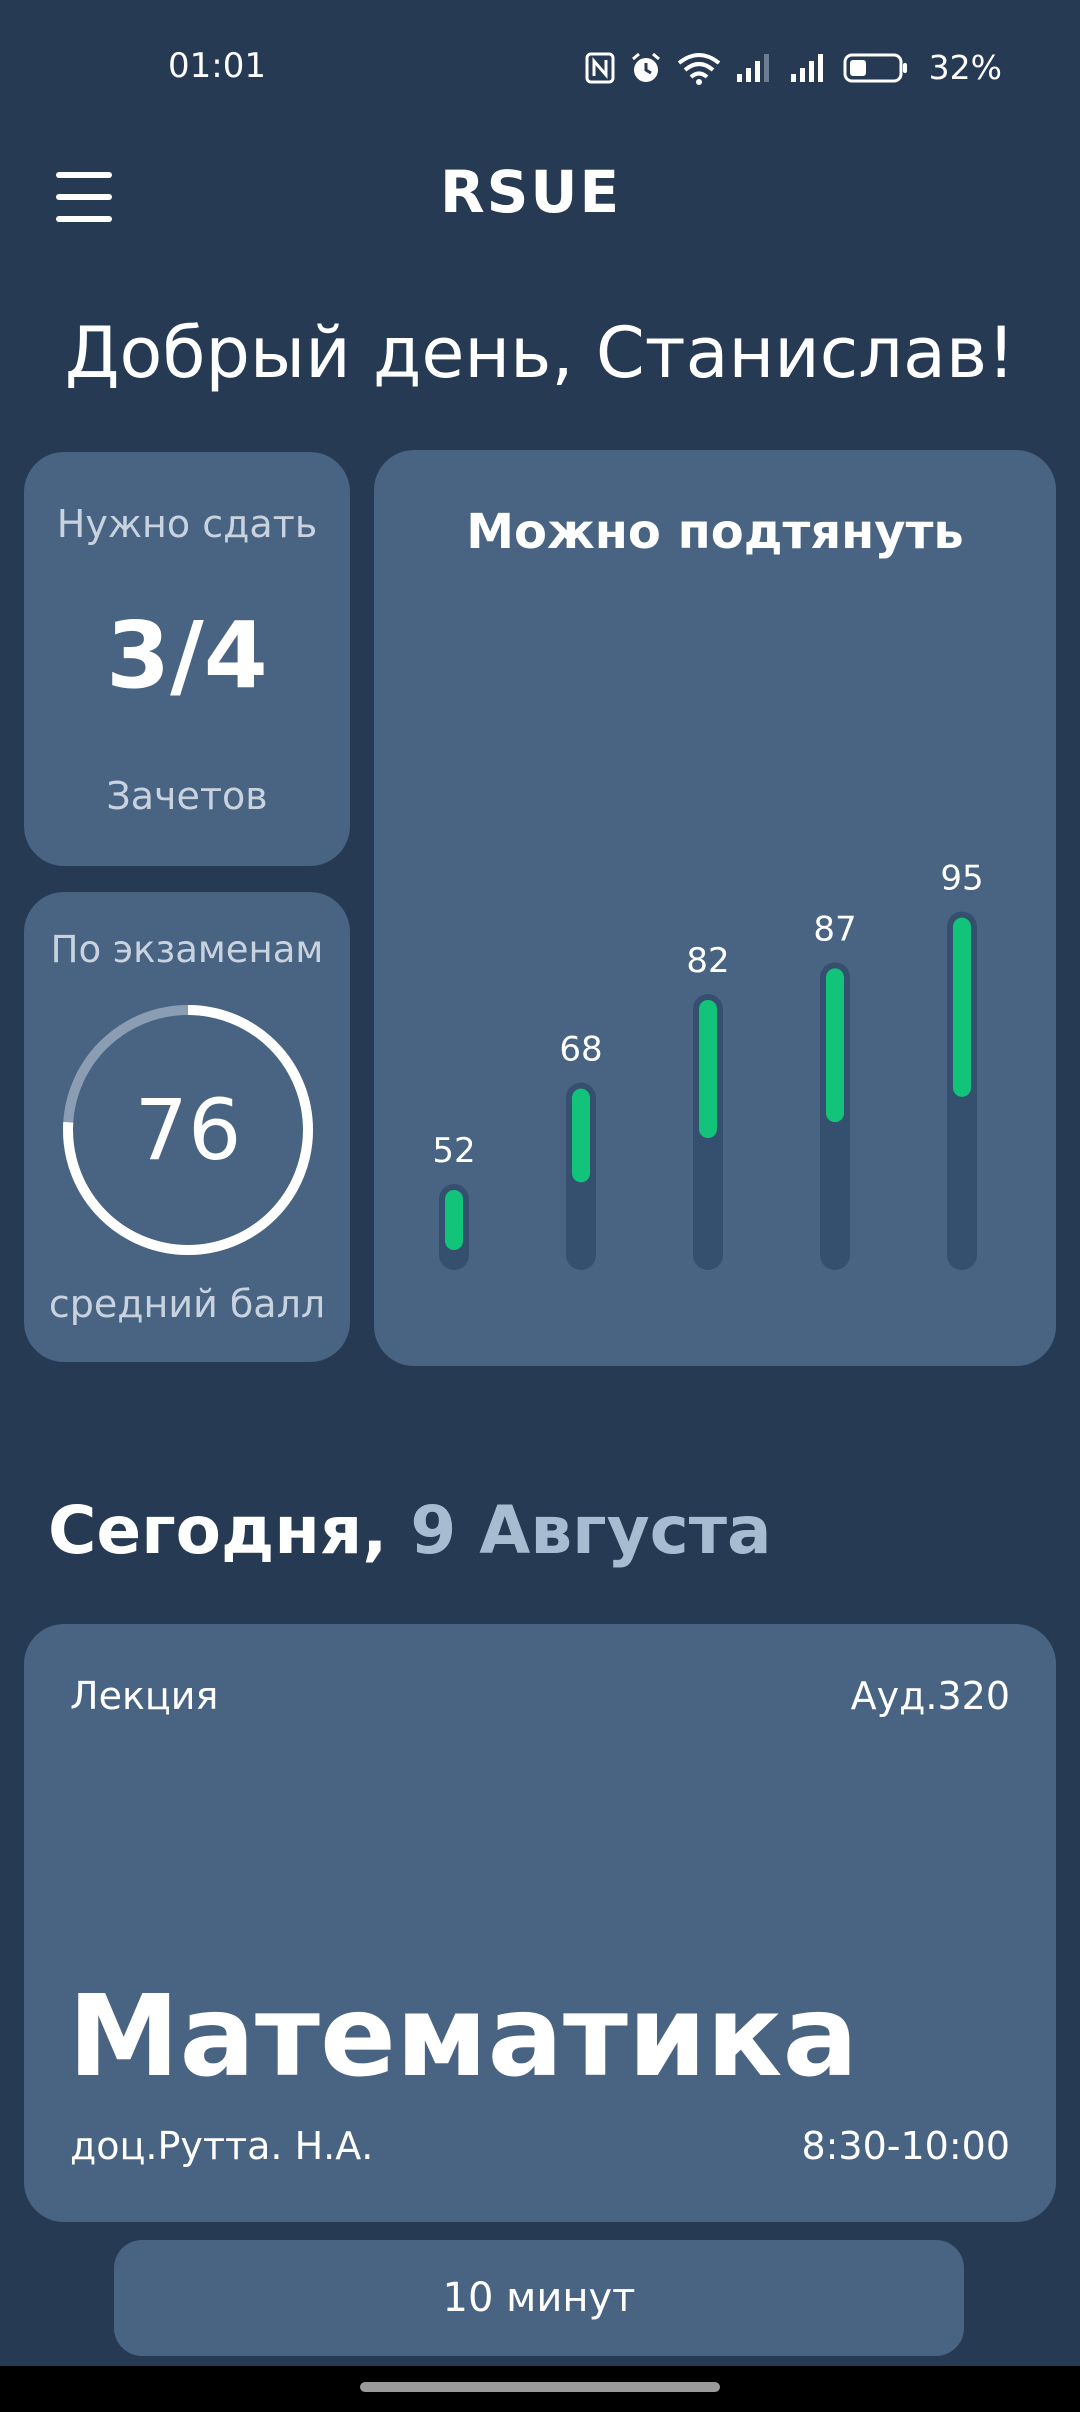 Image resolution: width=1080 pixels, height=2412 pixels. I want to click on average-score-ring: 76, so click(188, 1130).